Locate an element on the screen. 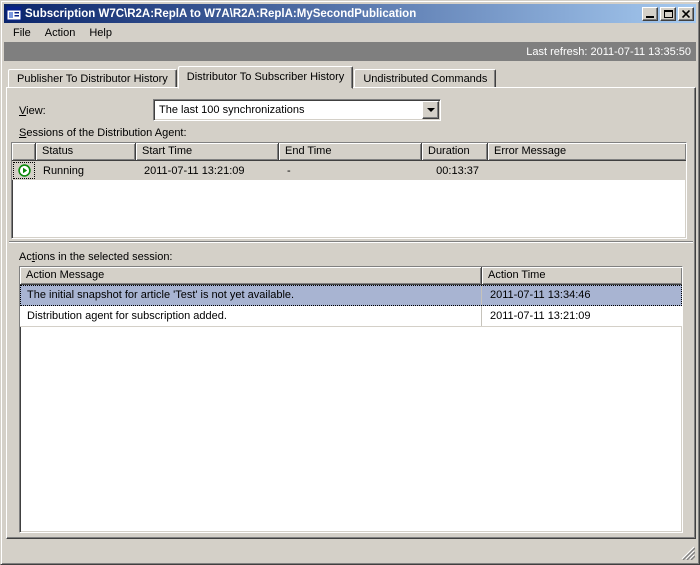 The width and height of the screenshot is (700, 565). refresh-status-bar: Last refresh: 2011-07-11 13:35:50 is located at coordinates (350, 51).